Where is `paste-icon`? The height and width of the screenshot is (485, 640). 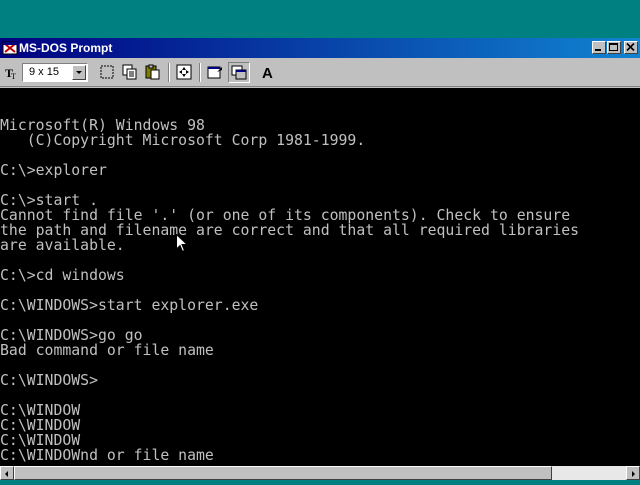
paste-icon is located at coordinates (152, 72).